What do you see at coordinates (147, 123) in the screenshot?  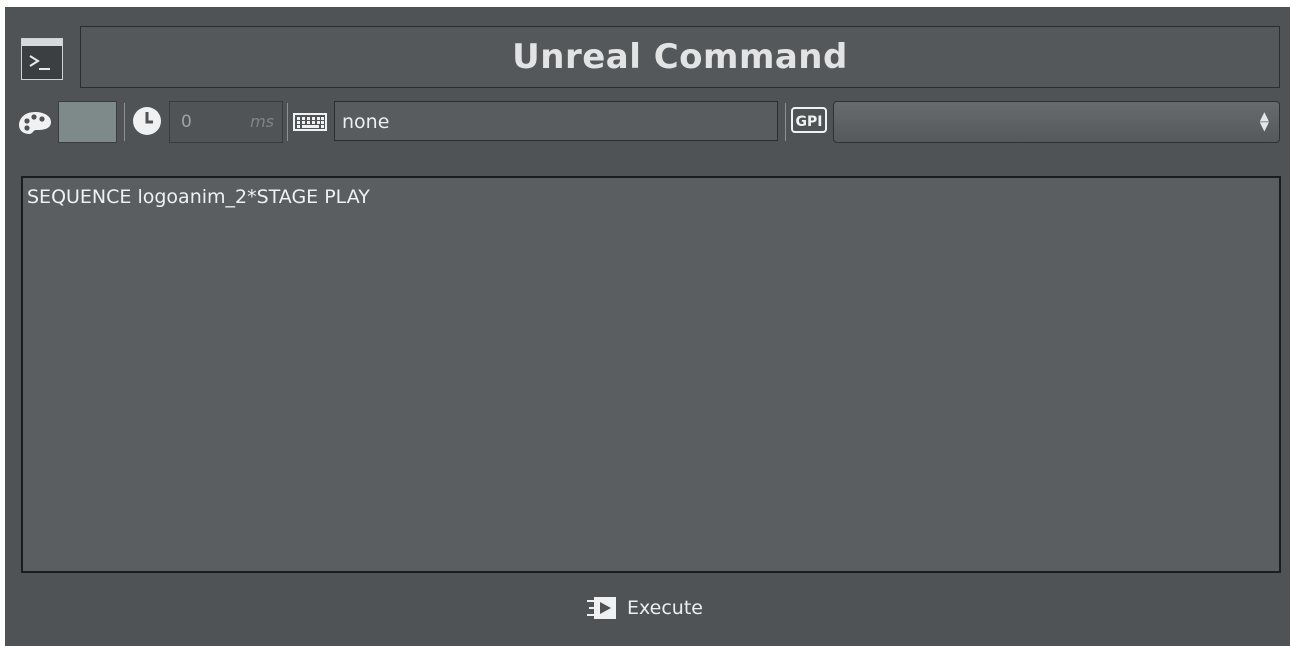 I see `clock-icon` at bounding box center [147, 123].